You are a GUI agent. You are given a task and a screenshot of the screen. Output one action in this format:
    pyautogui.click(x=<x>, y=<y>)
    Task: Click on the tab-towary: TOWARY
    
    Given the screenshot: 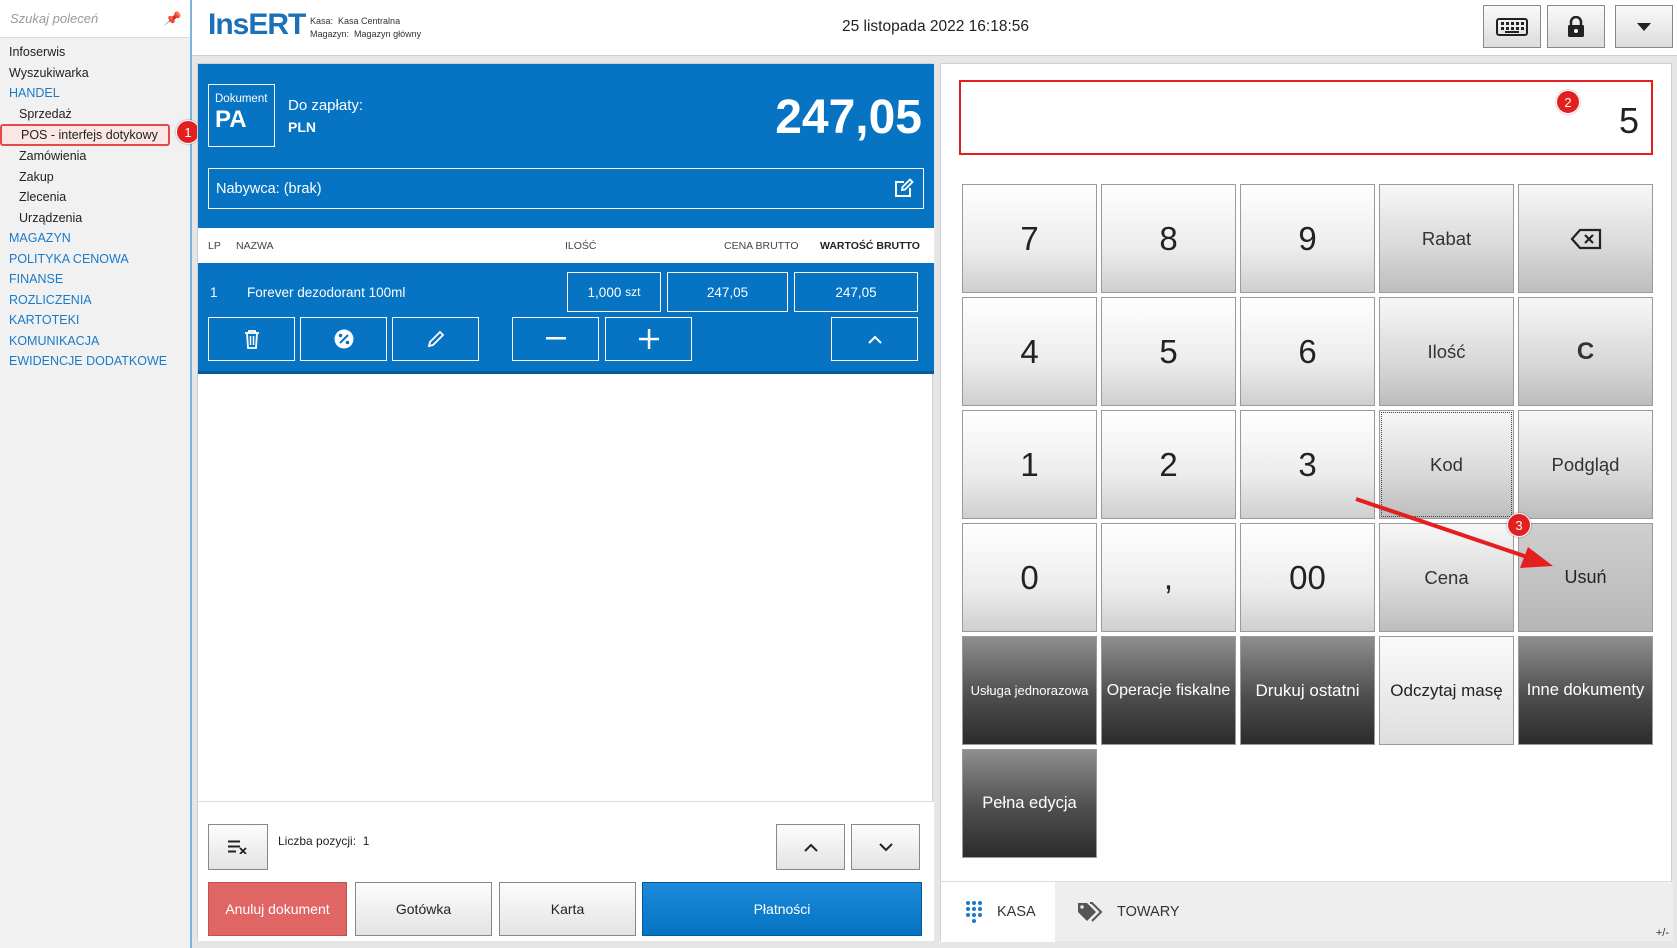 What is the action you would take?
    pyautogui.click(x=1135, y=912)
    